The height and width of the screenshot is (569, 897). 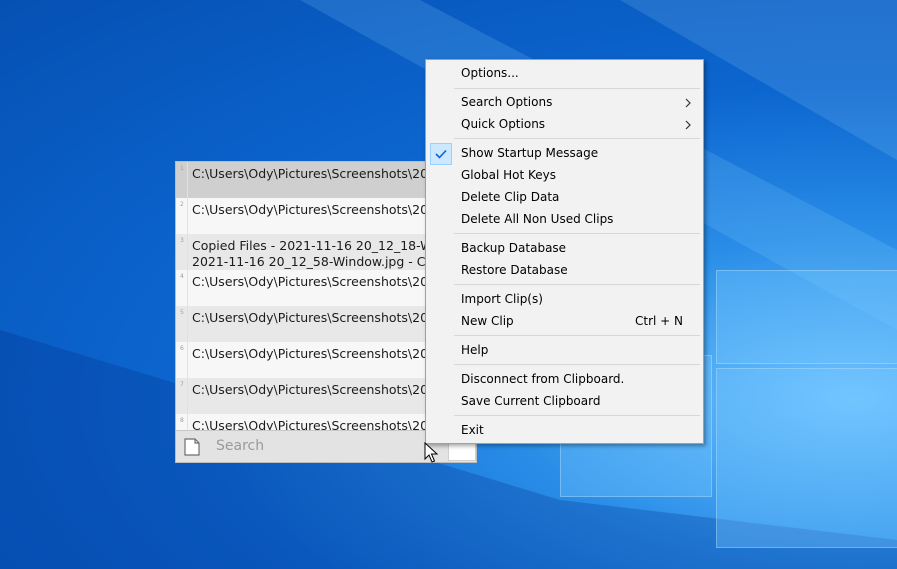 I want to click on menu-item-label: Exit, so click(x=472, y=430).